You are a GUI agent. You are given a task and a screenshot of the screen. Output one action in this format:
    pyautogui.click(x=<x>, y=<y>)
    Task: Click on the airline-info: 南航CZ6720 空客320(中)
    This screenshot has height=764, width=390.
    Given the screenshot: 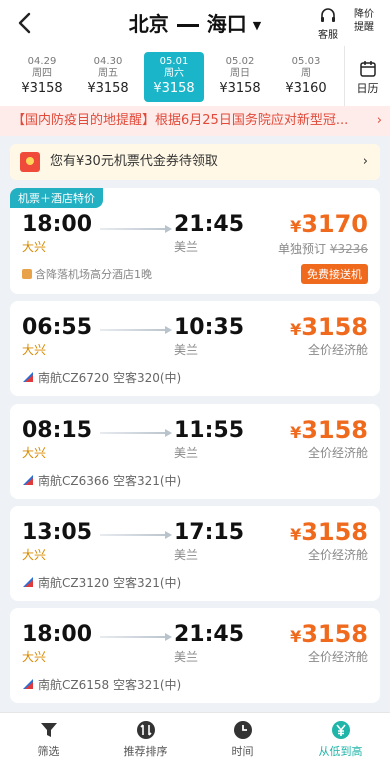 What is the action you would take?
    pyautogui.click(x=101, y=377)
    